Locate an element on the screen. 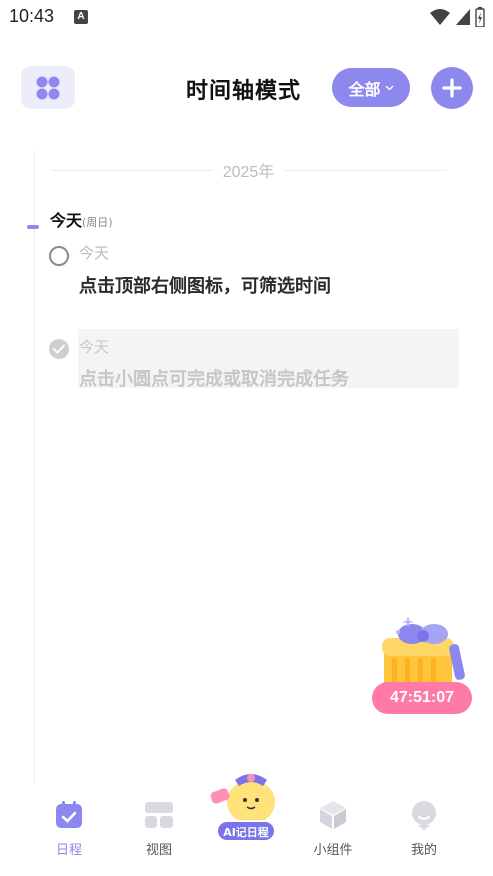 The height and width of the screenshot is (876, 493). nav-item-widgets: 小组件 is located at coordinates (333, 829).